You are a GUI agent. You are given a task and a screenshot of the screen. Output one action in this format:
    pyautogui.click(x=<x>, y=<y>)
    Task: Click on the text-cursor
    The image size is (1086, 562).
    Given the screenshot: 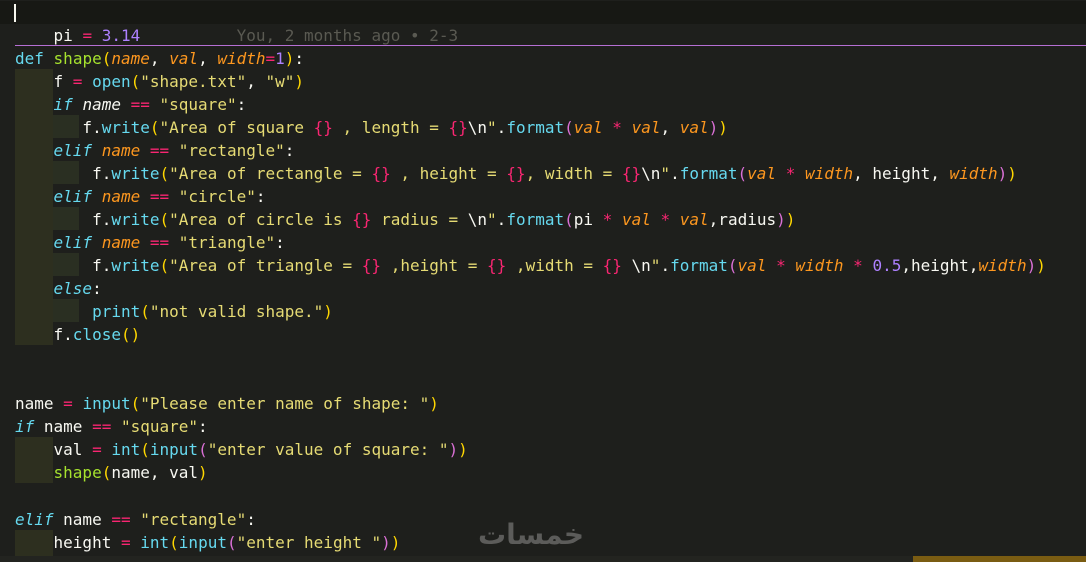 What is the action you would take?
    pyautogui.click(x=15, y=13)
    